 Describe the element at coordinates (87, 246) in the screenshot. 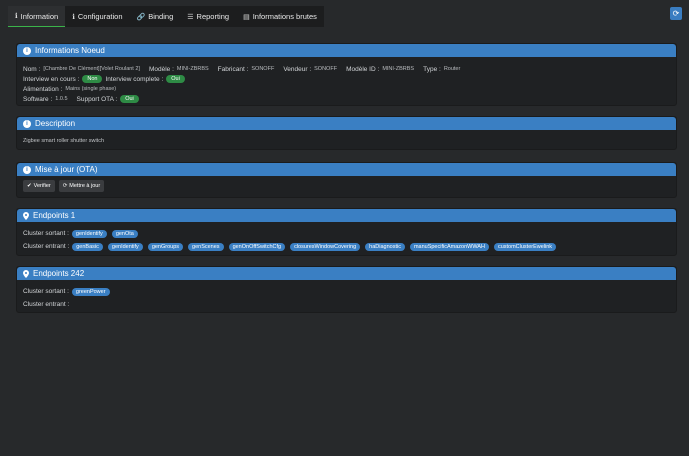

I see `cluster-chip: genBasic` at that location.